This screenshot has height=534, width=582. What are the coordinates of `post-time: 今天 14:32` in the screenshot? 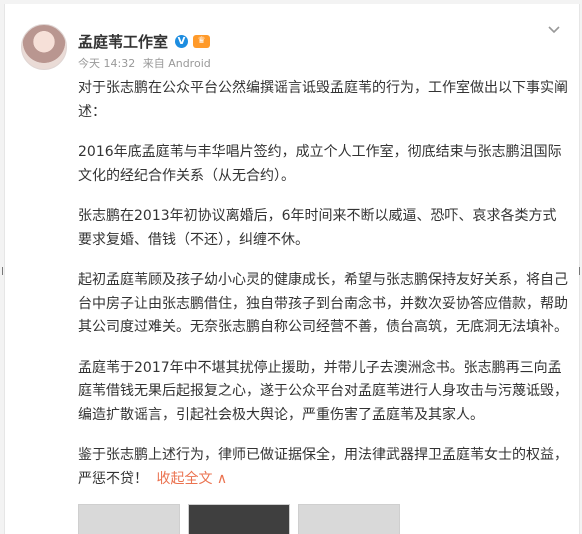 It's located at (106, 63).